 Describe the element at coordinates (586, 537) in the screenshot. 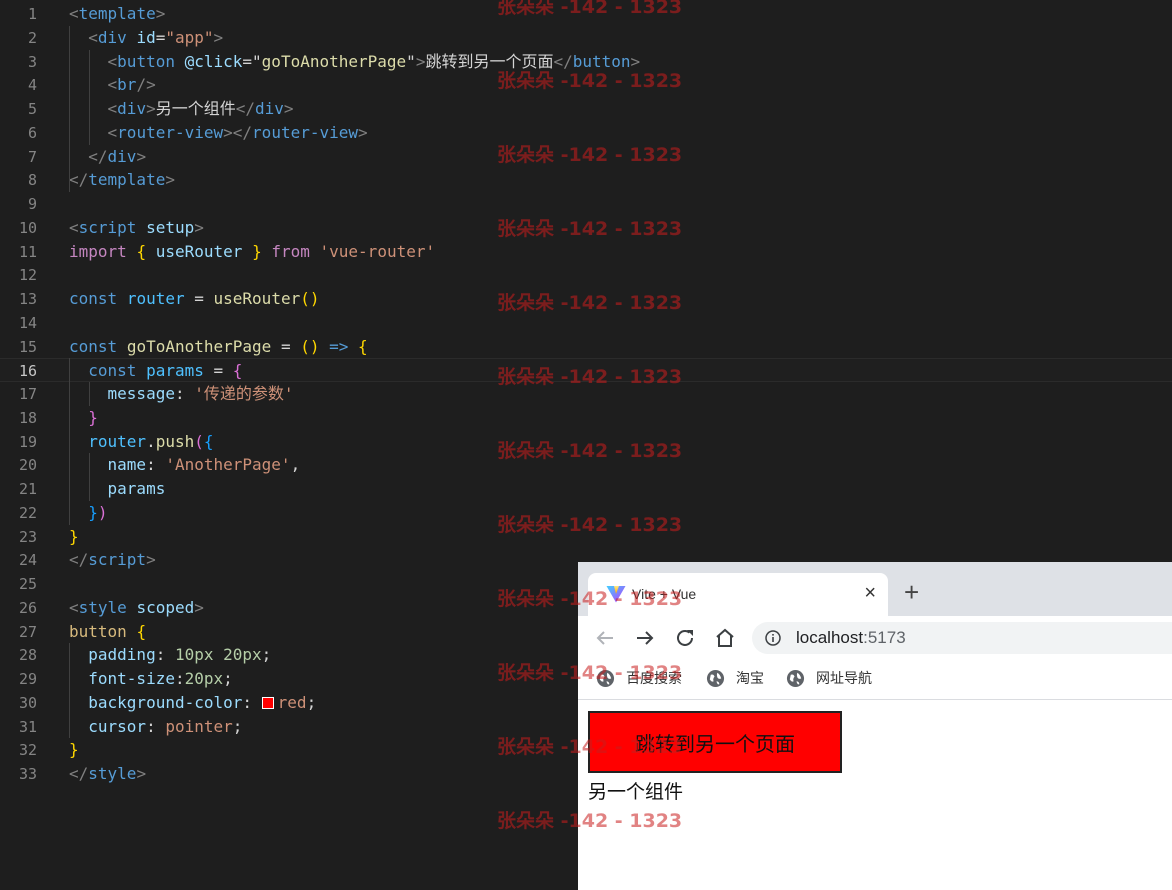

I see `code-line: 23}` at that location.